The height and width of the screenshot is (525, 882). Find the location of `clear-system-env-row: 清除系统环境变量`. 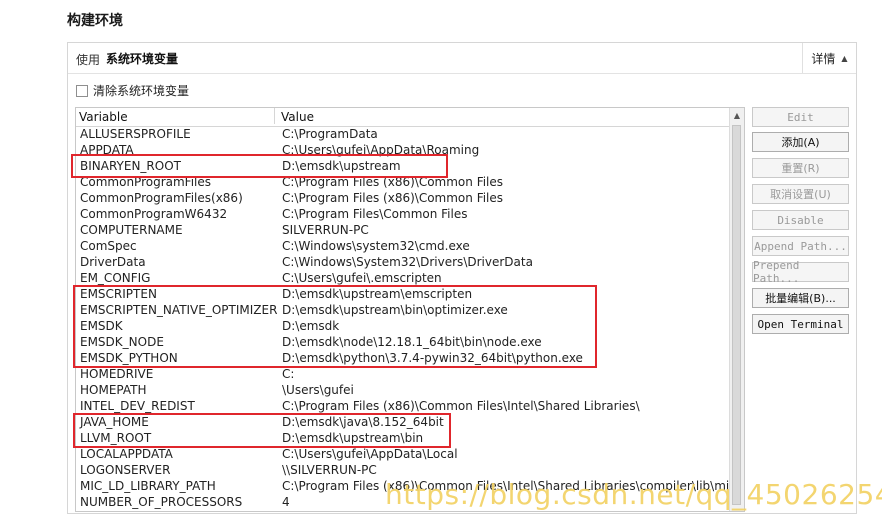

clear-system-env-row: 清除系统环境变量 is located at coordinates (132, 90).